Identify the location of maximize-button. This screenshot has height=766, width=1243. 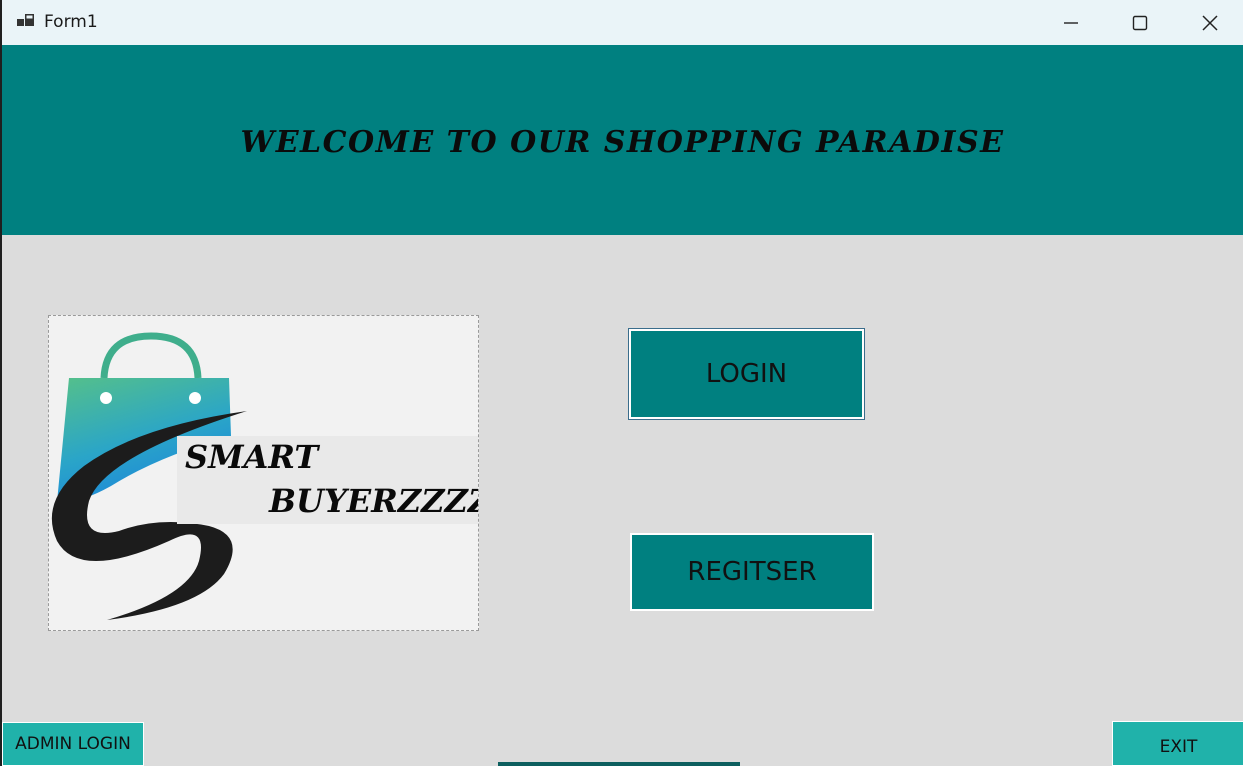
(1140, 22).